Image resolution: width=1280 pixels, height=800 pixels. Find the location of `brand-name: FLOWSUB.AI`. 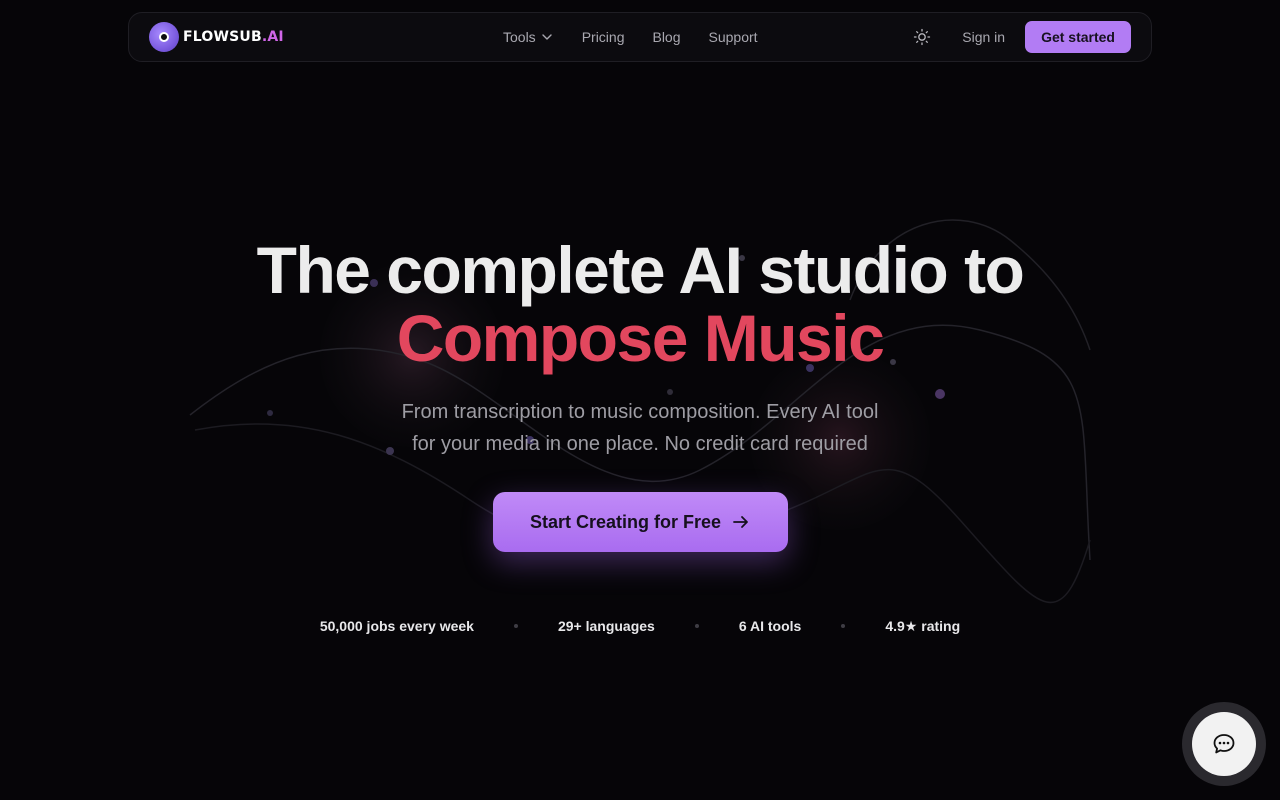

brand-name: FLOWSUB.AI is located at coordinates (233, 37).